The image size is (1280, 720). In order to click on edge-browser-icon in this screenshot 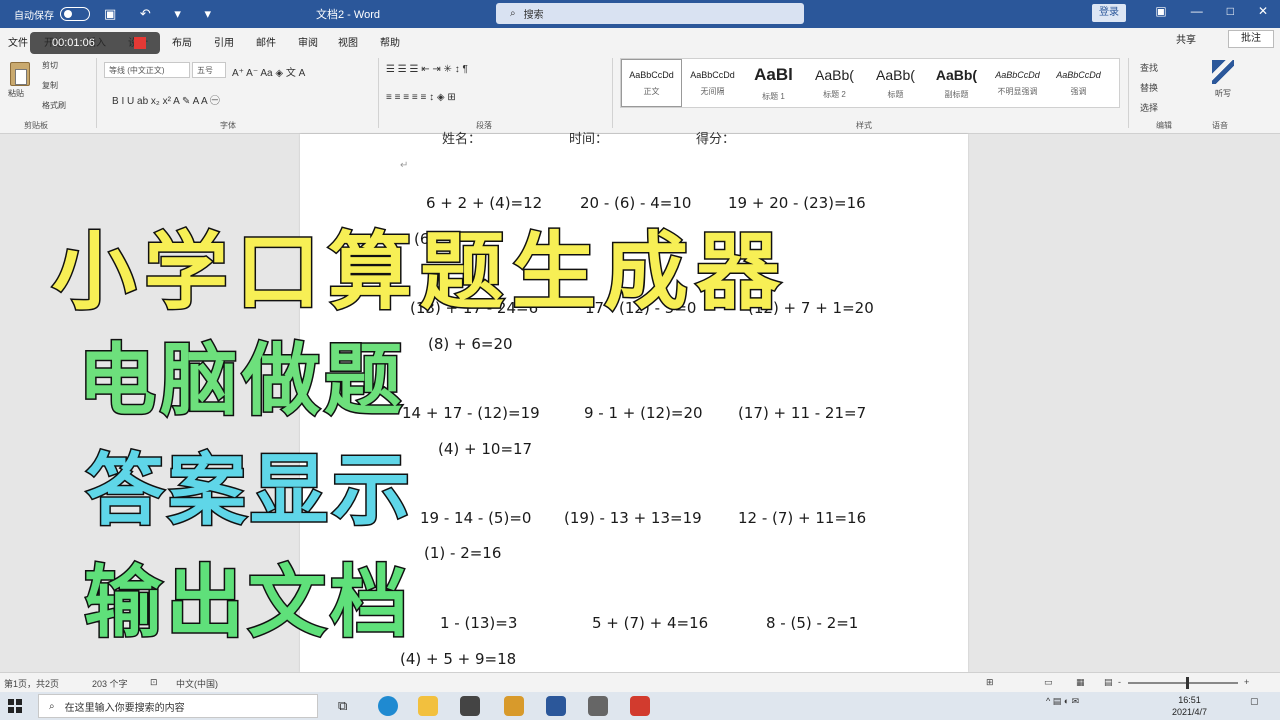, I will do `click(388, 706)`.